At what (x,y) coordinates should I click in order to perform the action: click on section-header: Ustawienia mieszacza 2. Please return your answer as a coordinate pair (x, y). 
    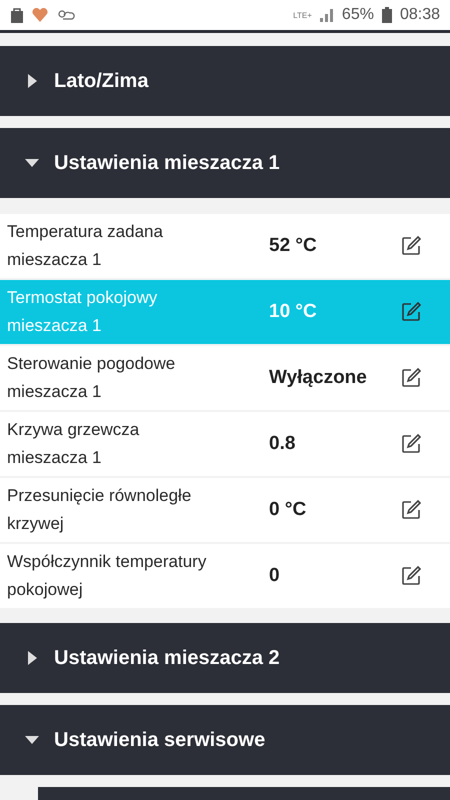
    Looking at the image, I should click on (225, 658).